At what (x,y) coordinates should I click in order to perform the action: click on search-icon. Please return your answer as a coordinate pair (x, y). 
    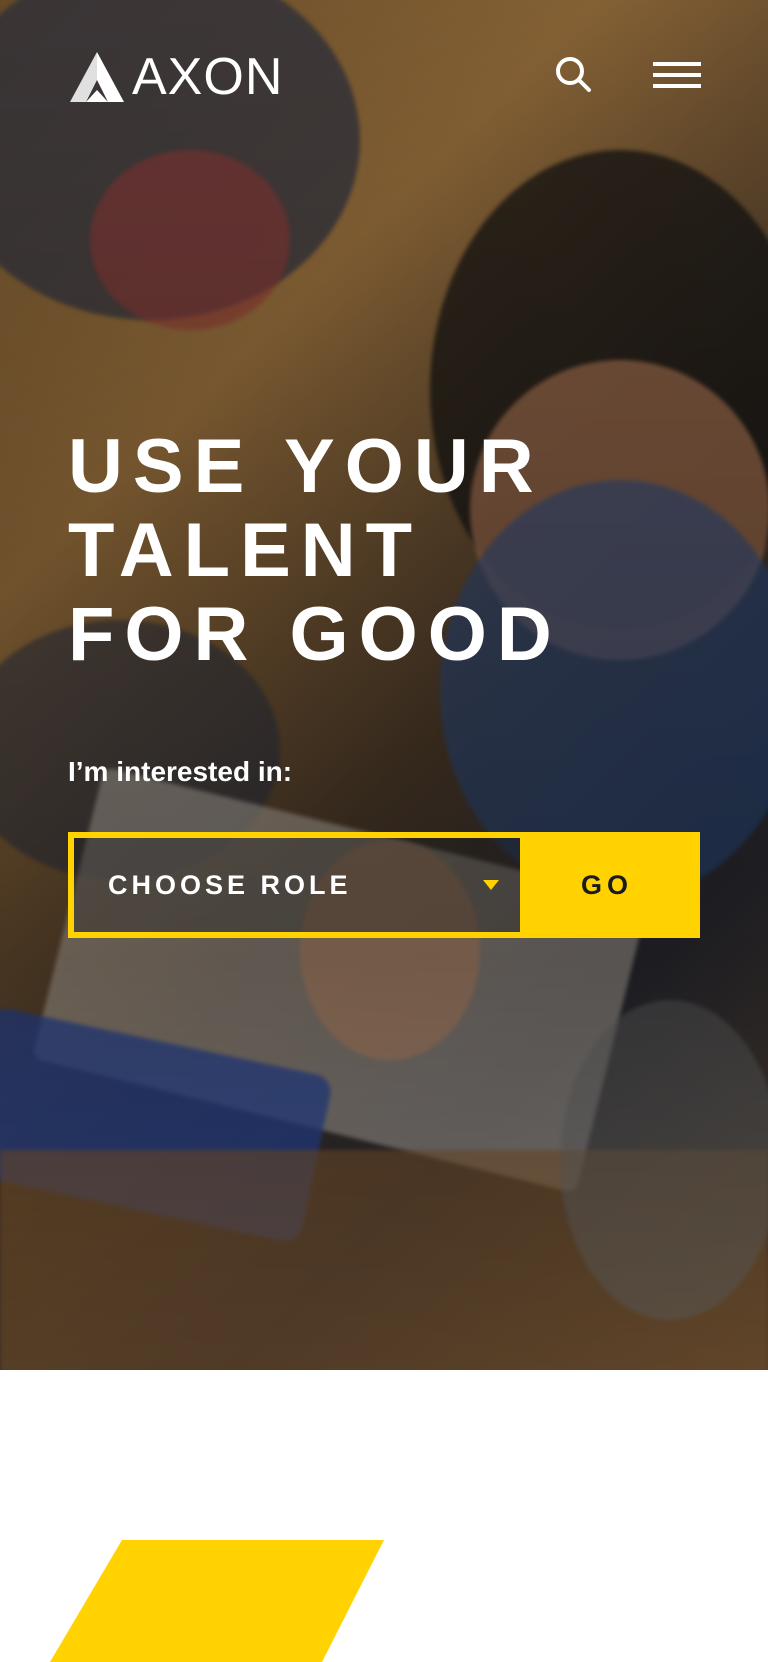
    Looking at the image, I should click on (573, 74).